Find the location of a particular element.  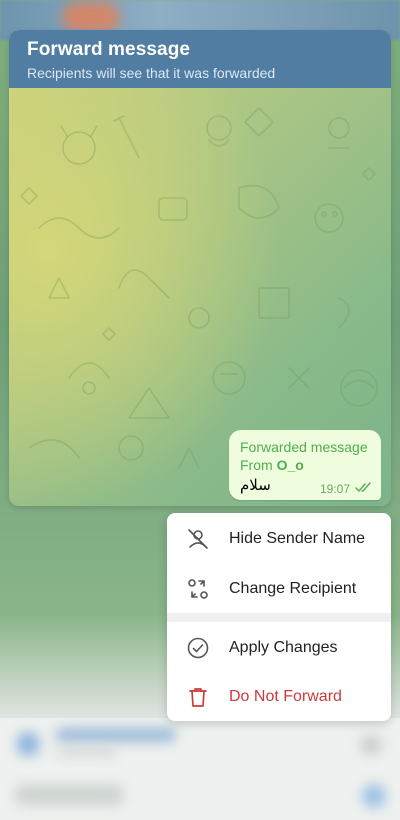

hide-sender-name-label: Hide Sender Name is located at coordinates (297, 538).